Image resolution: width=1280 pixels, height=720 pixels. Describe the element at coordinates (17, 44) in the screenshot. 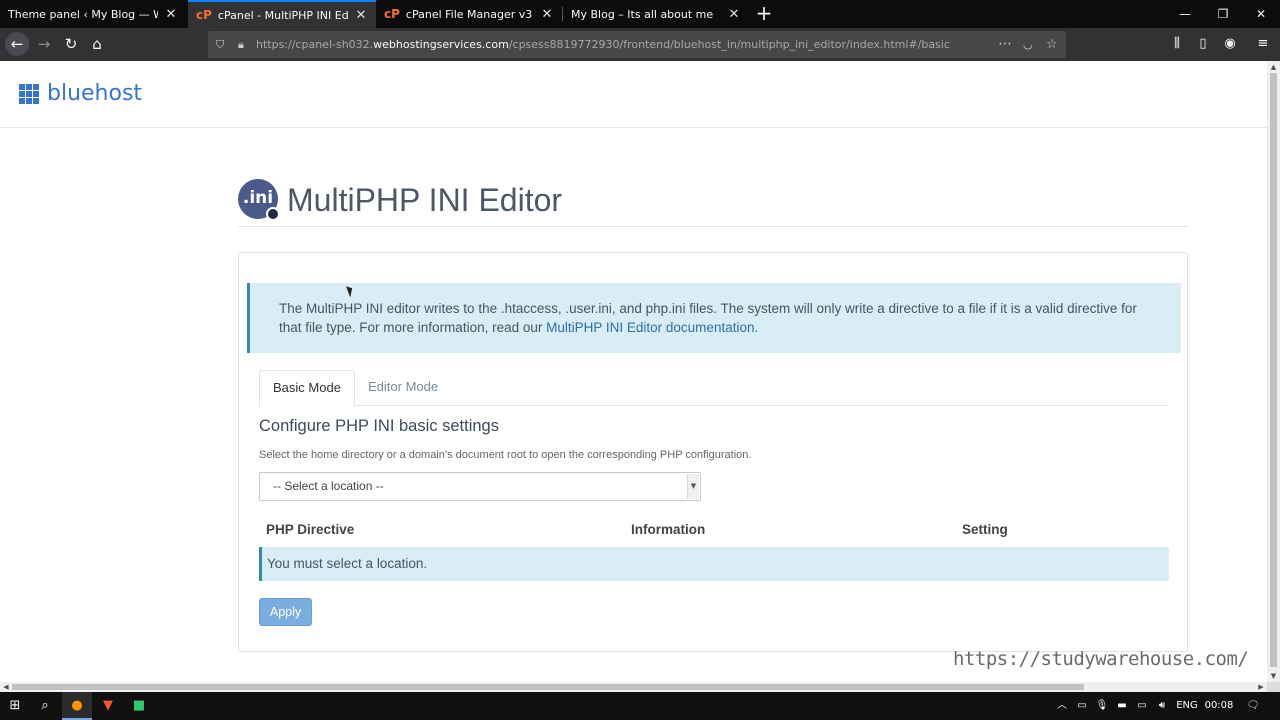

I see `back-arrow-icon: ←` at that location.